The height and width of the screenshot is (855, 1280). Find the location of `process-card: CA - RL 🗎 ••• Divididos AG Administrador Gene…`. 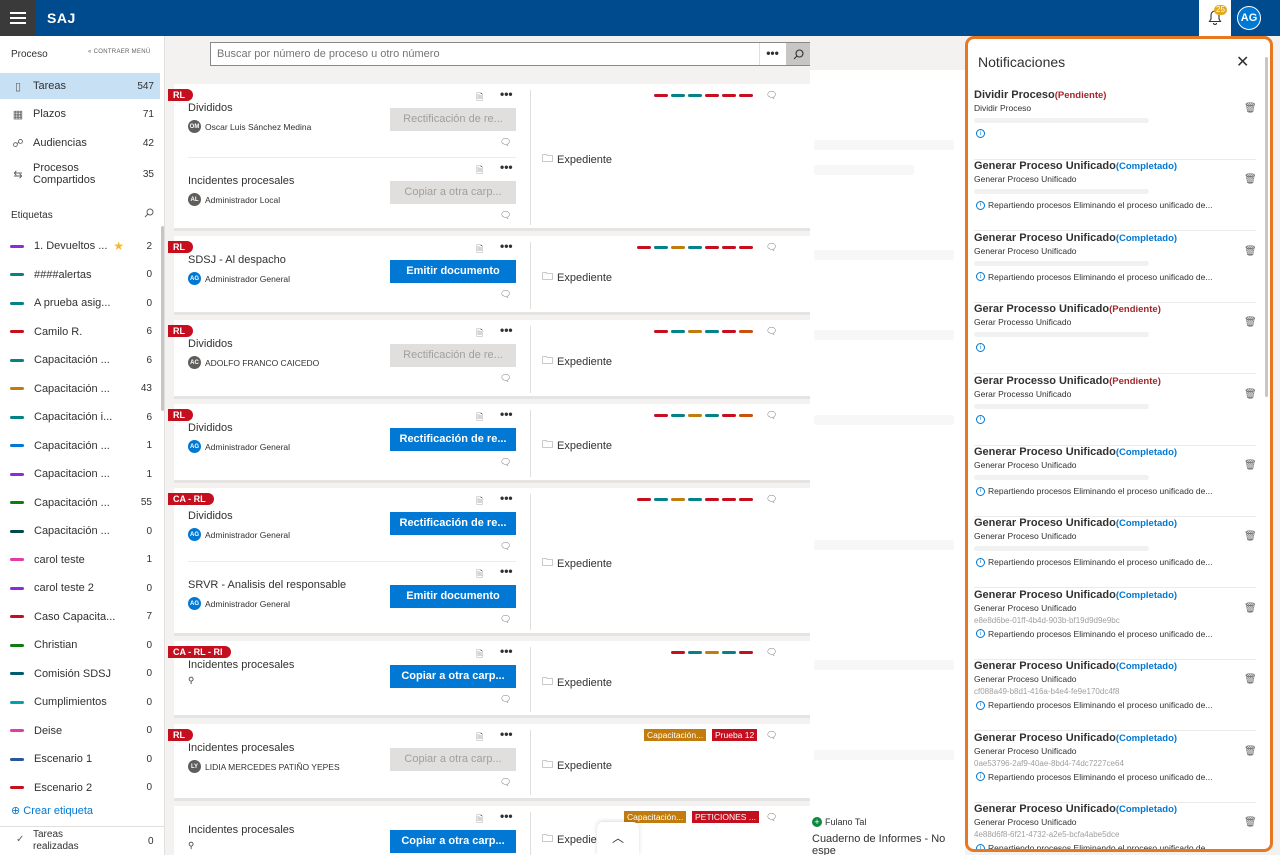

process-card: CA - RL 🗎 ••• Divididos AG Administrador Gene… is located at coordinates (489, 562).